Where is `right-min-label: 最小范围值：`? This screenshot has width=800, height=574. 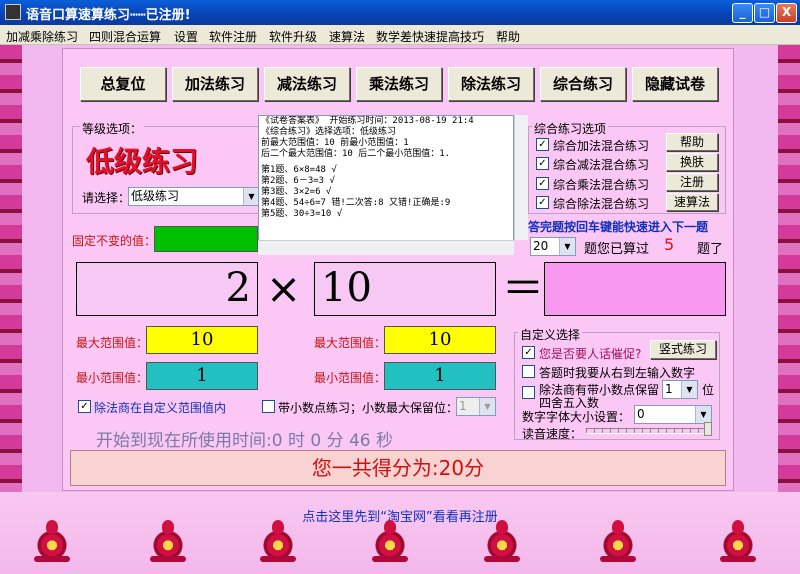 right-min-label: 最小范围值： is located at coordinates (350, 378).